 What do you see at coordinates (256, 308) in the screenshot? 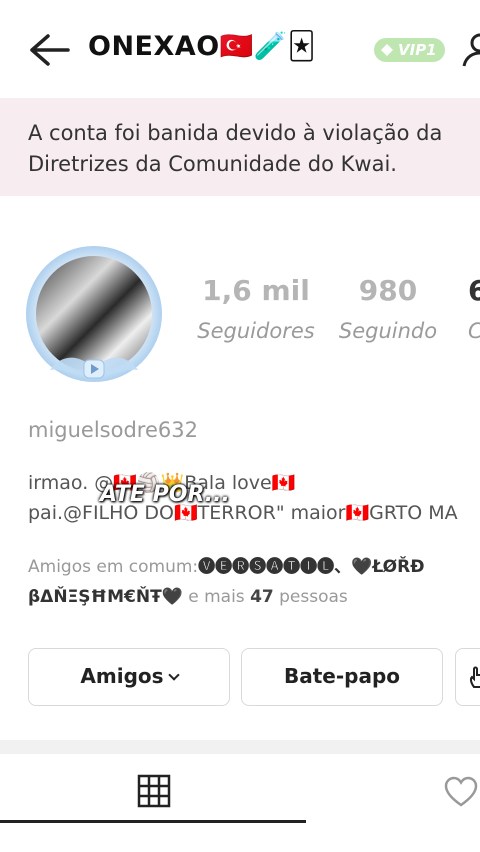
I see `followers-stat: 1,6 mil Seguidores` at bounding box center [256, 308].